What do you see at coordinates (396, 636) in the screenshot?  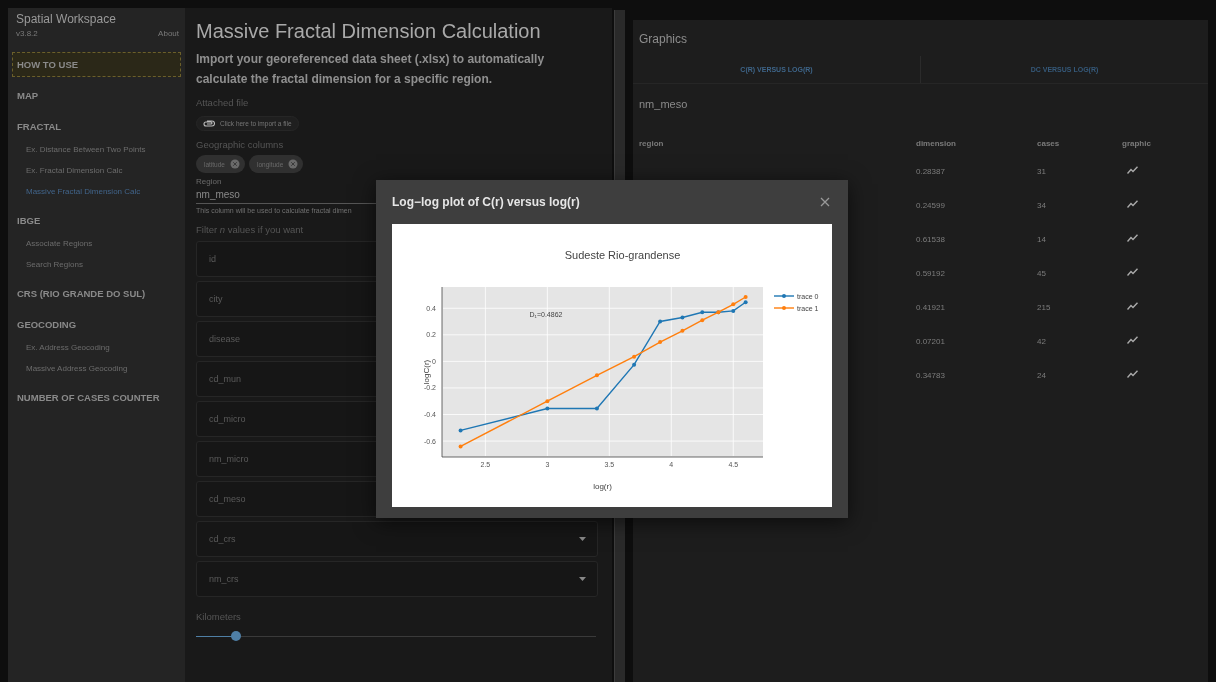 I see `slider-track` at bounding box center [396, 636].